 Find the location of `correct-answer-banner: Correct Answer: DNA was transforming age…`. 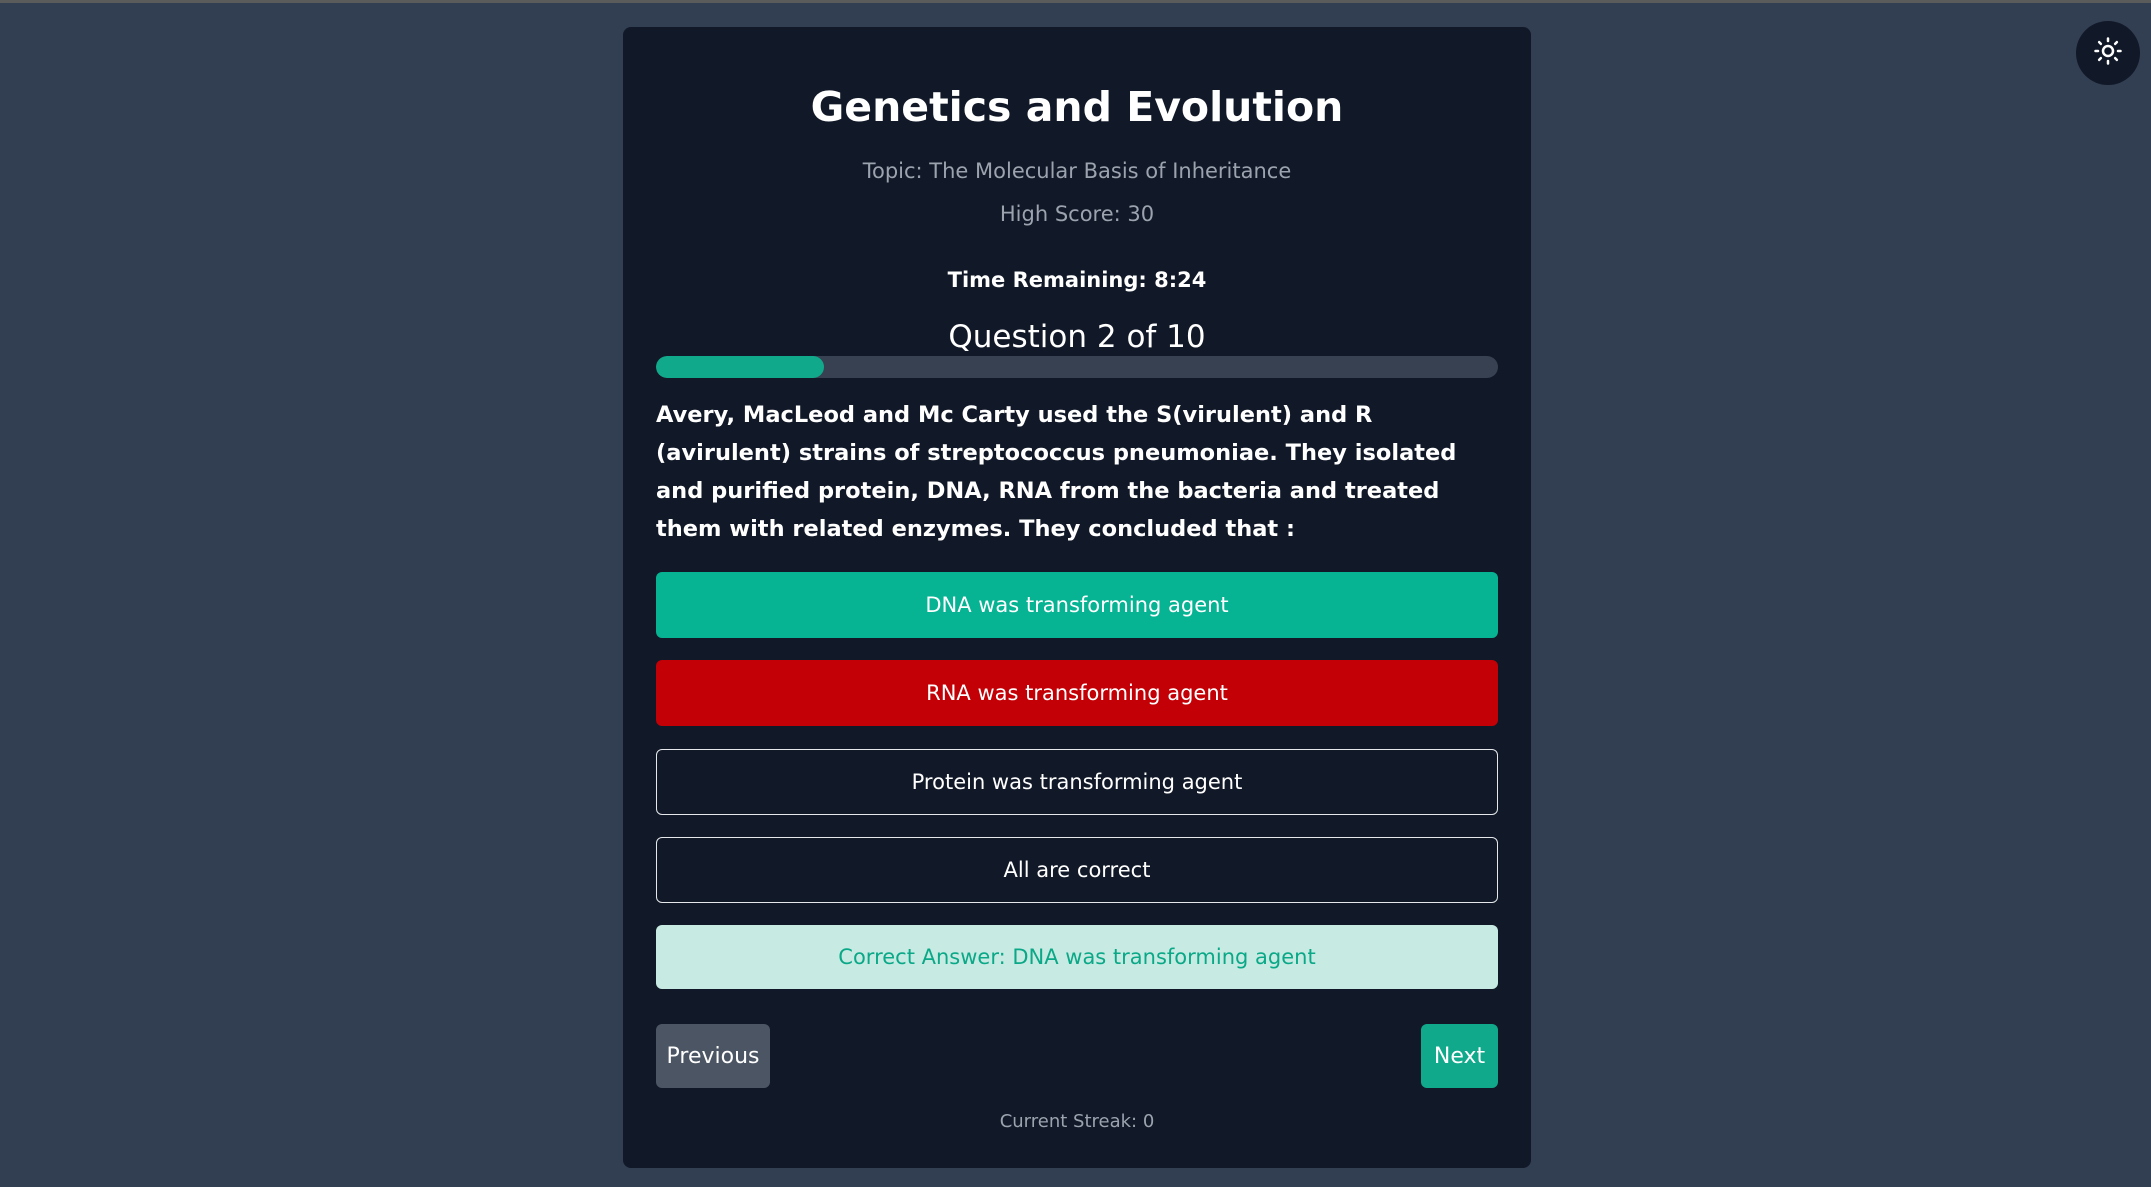

correct-answer-banner: Correct Answer: DNA was transforming age… is located at coordinates (1077, 957).